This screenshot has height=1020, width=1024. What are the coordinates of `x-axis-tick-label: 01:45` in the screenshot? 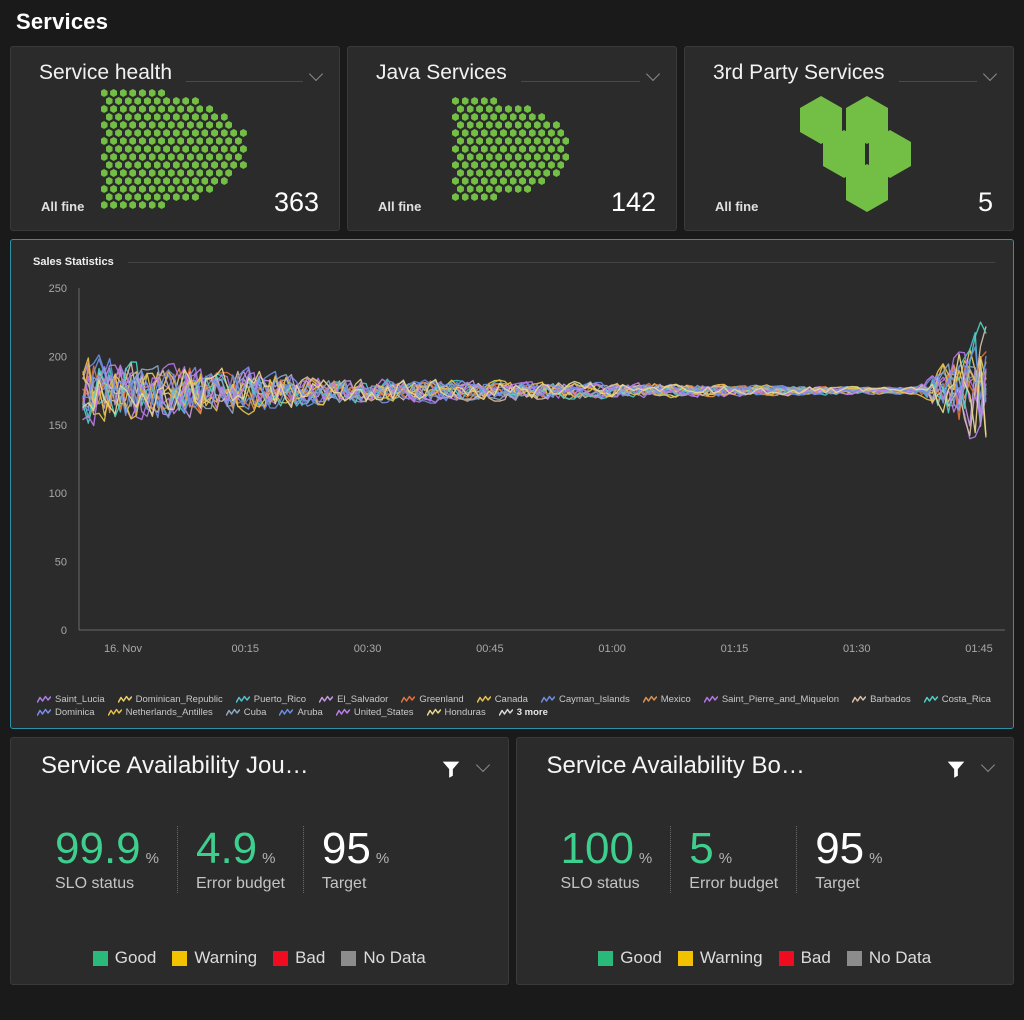 It's located at (979, 649).